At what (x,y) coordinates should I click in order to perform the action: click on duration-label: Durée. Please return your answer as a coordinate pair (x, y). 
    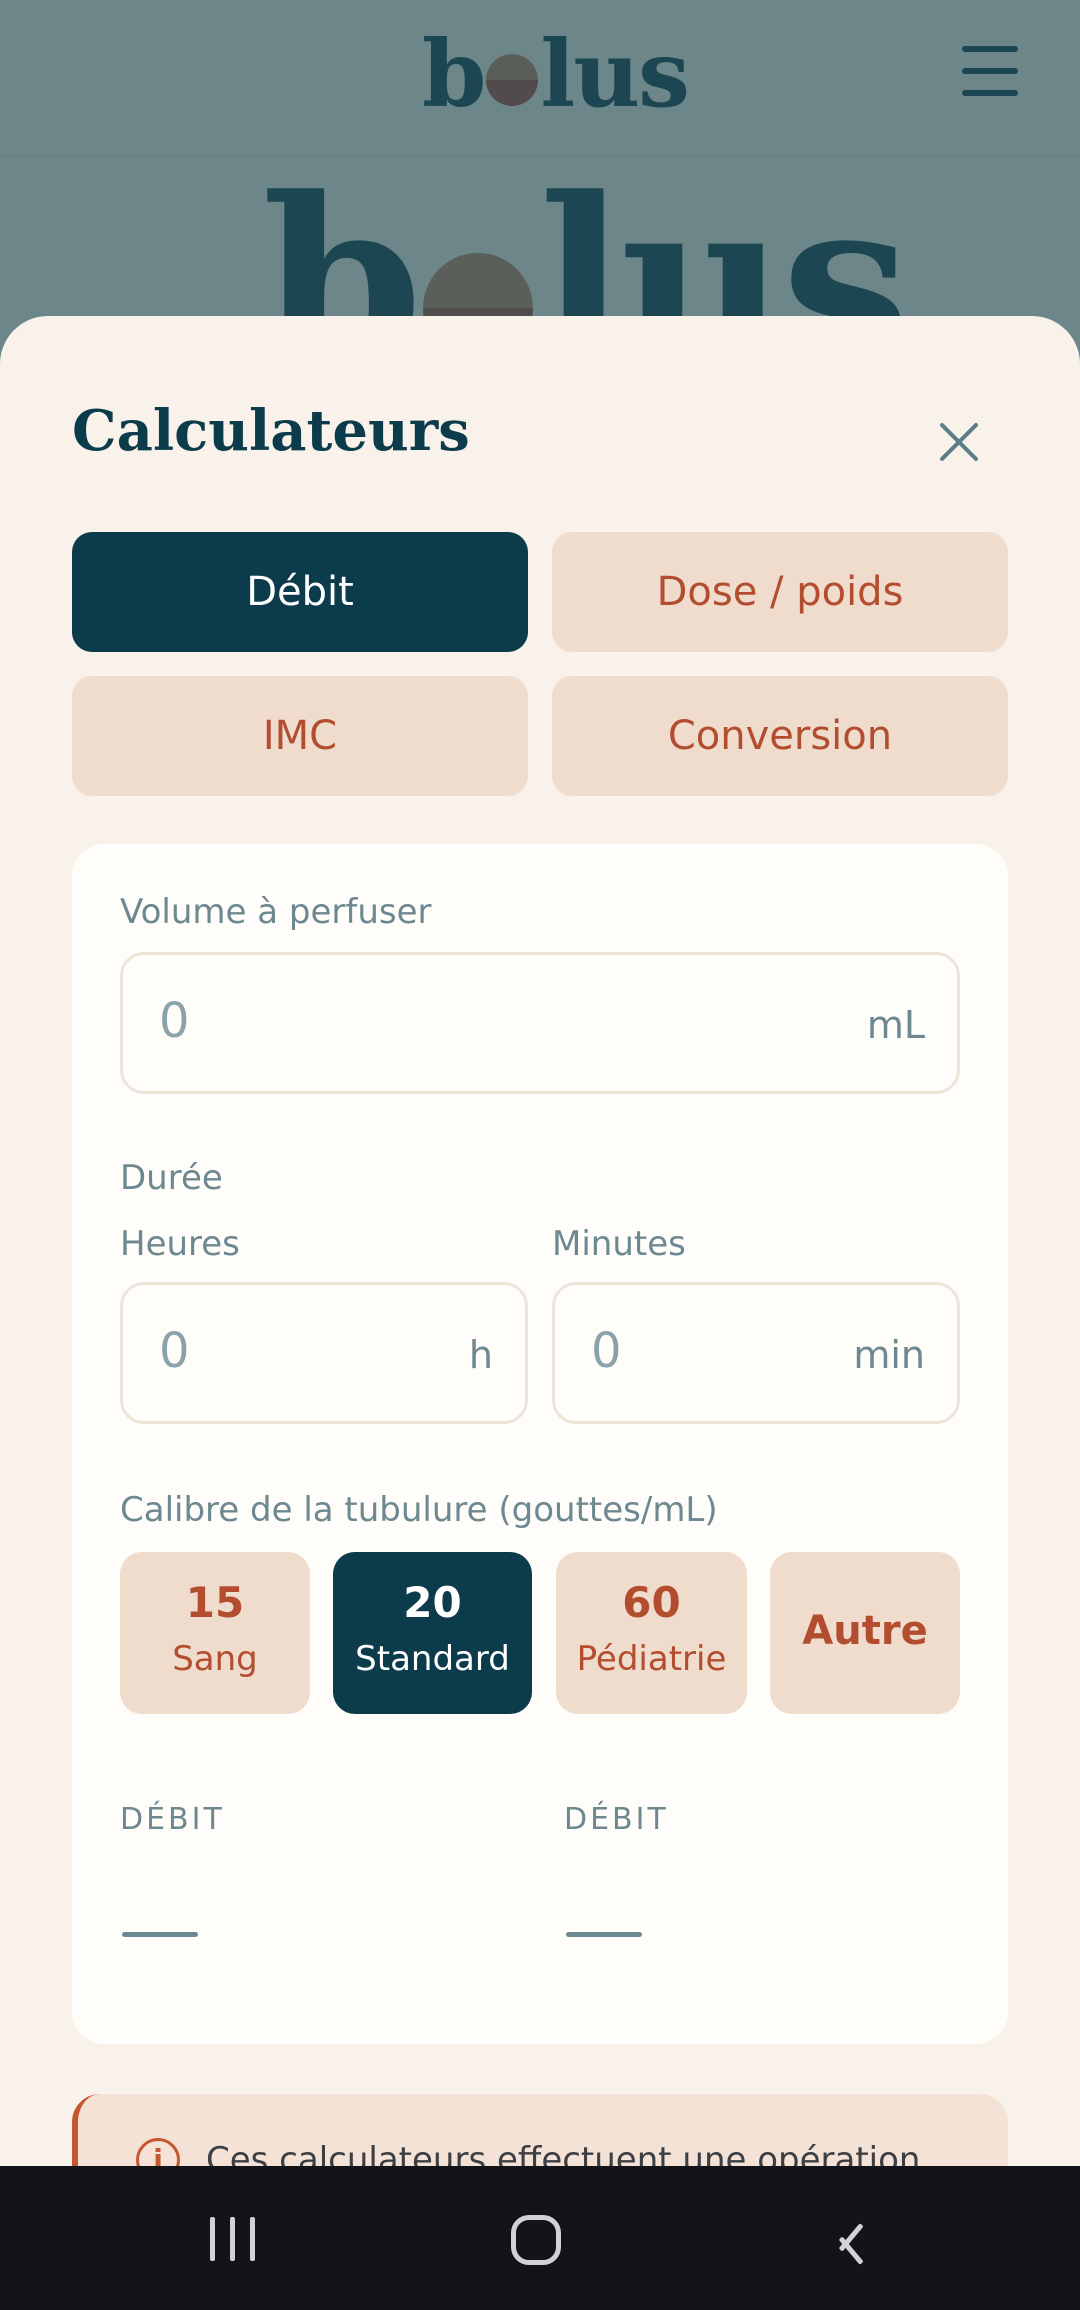
    Looking at the image, I should click on (171, 1178).